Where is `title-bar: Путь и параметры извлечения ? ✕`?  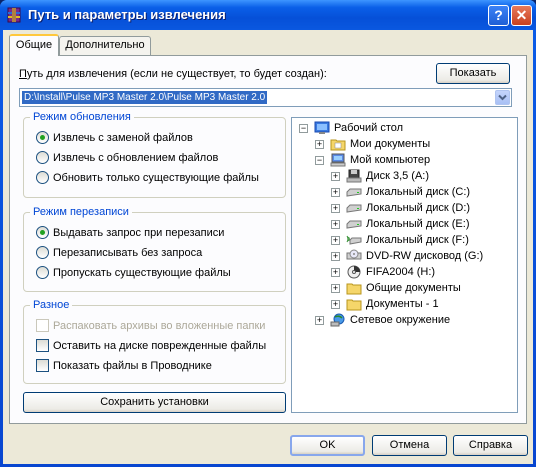
title-bar: Путь и параметры извлечения ? ✕ is located at coordinates (268, 15).